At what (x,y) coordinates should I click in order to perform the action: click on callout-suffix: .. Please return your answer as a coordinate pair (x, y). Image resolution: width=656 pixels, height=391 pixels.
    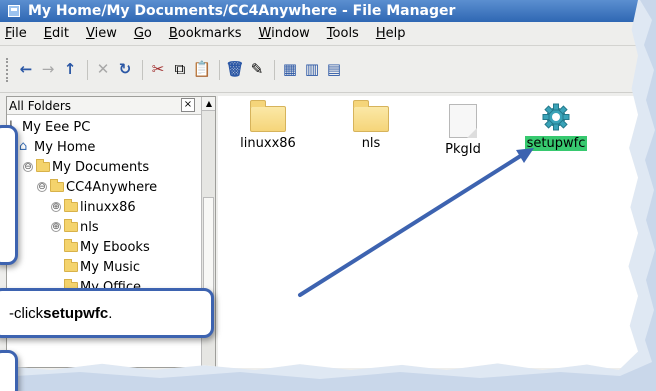
    Looking at the image, I should click on (110, 313).